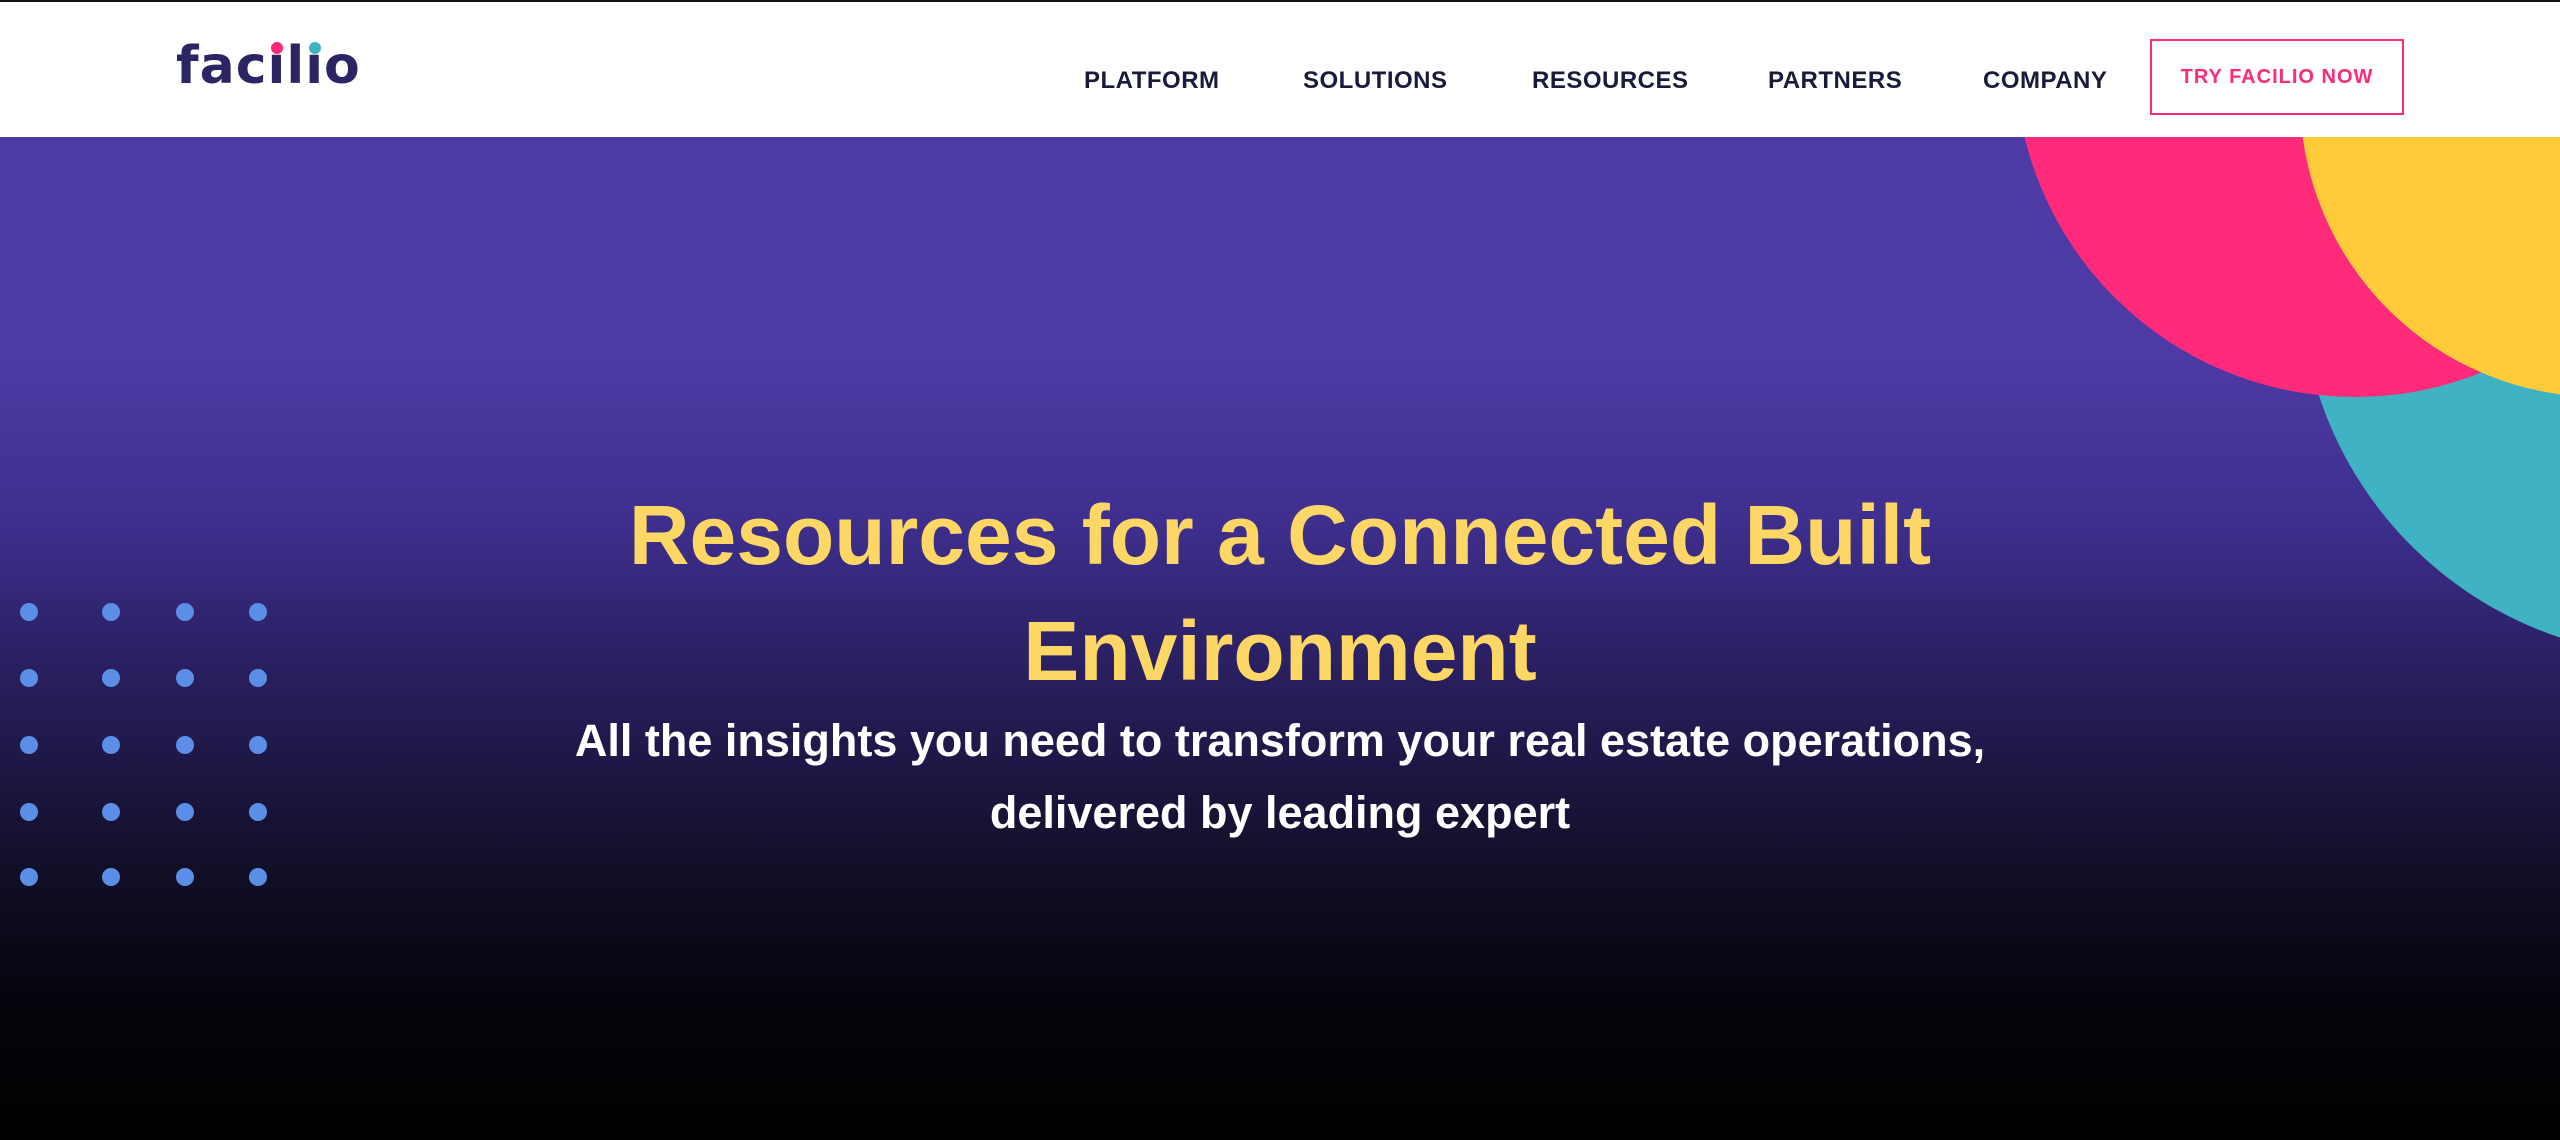 This screenshot has width=2560, height=1140. I want to click on try-facilio-now-button: TRY FACILIO NOW, so click(2277, 77).